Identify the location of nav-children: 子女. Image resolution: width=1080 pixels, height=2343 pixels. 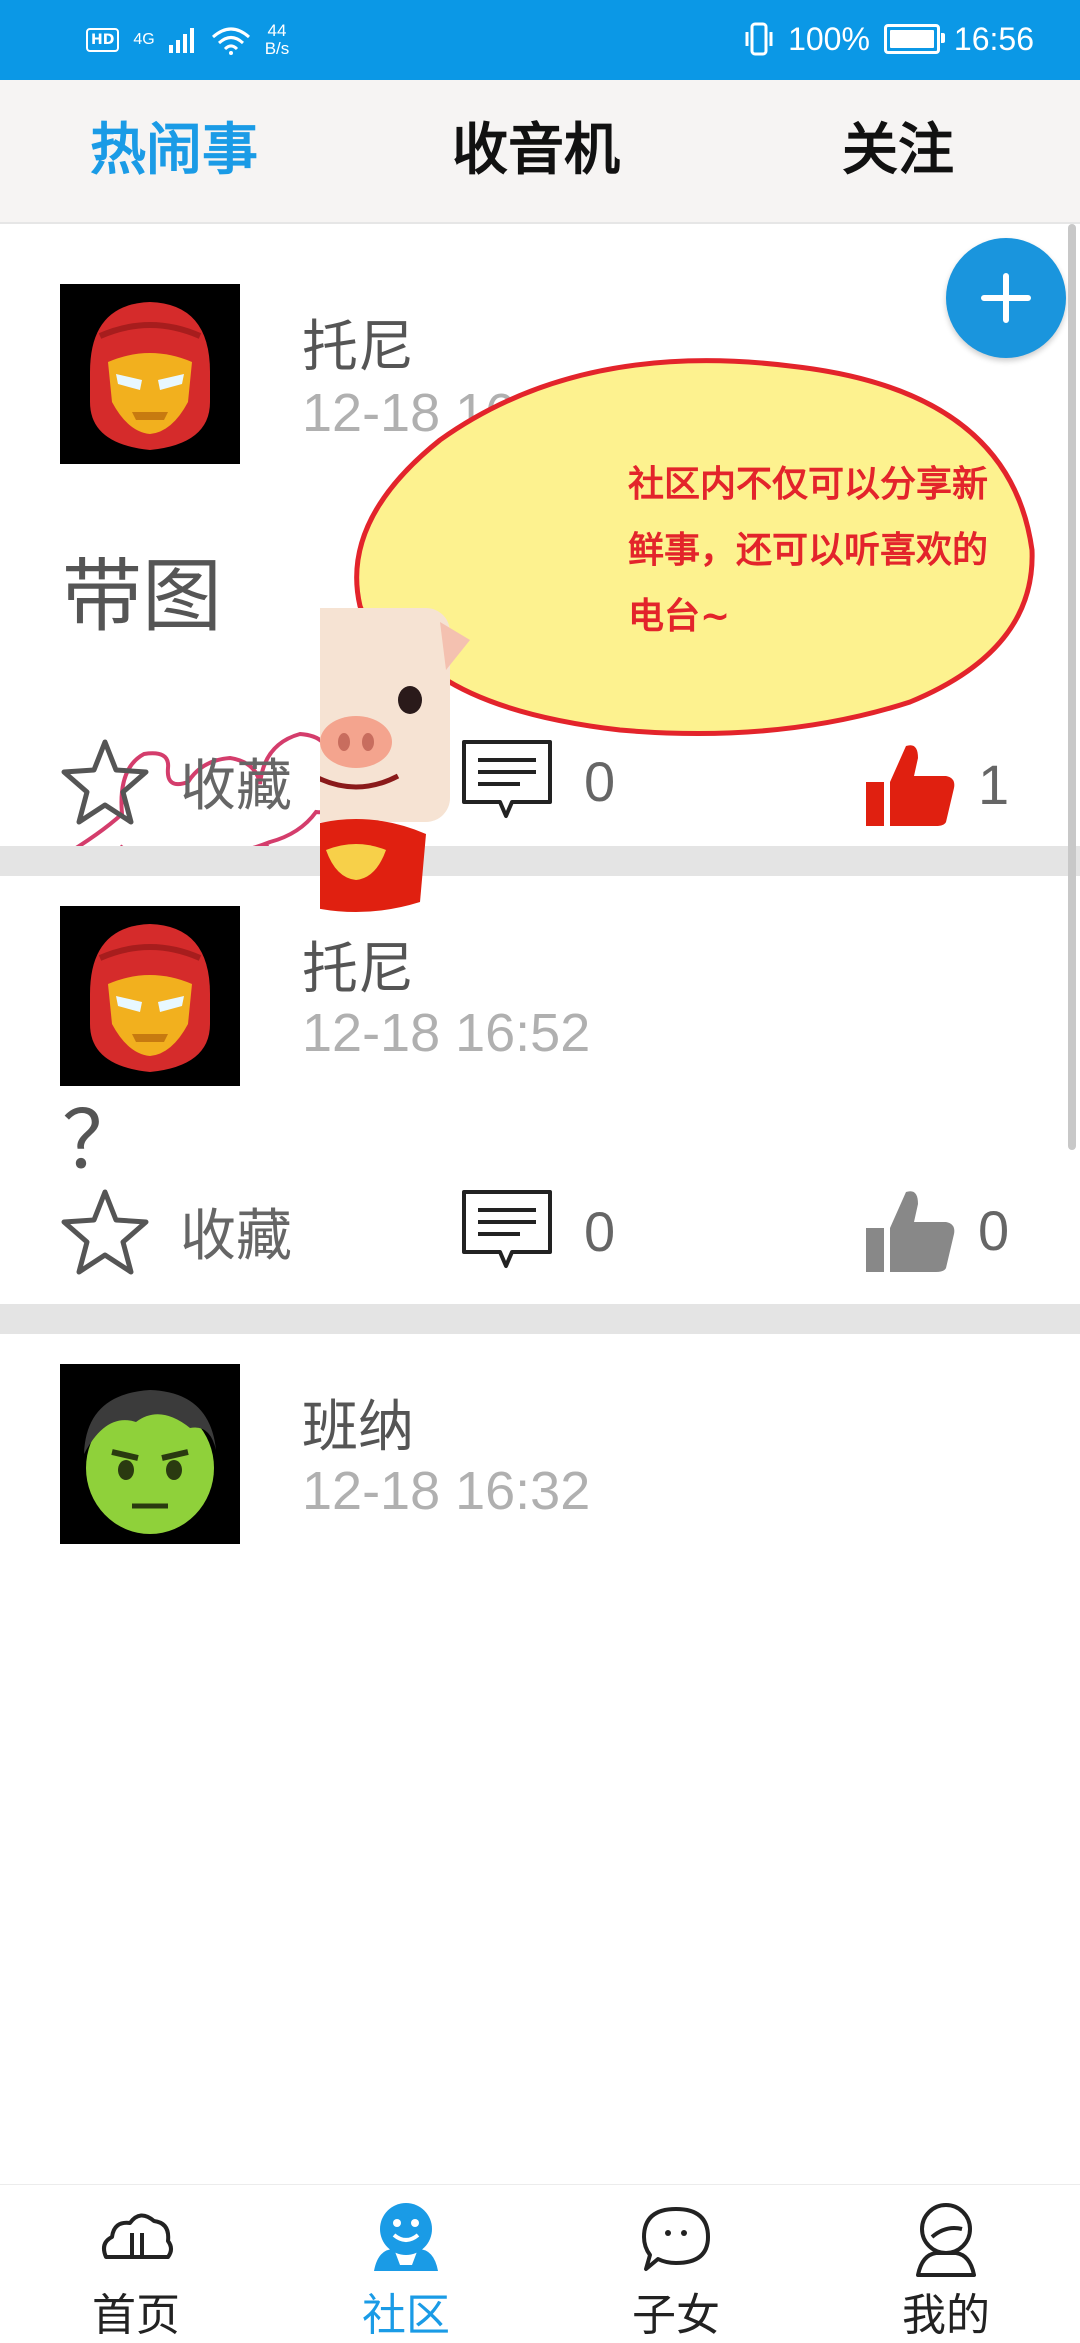
(676, 2263).